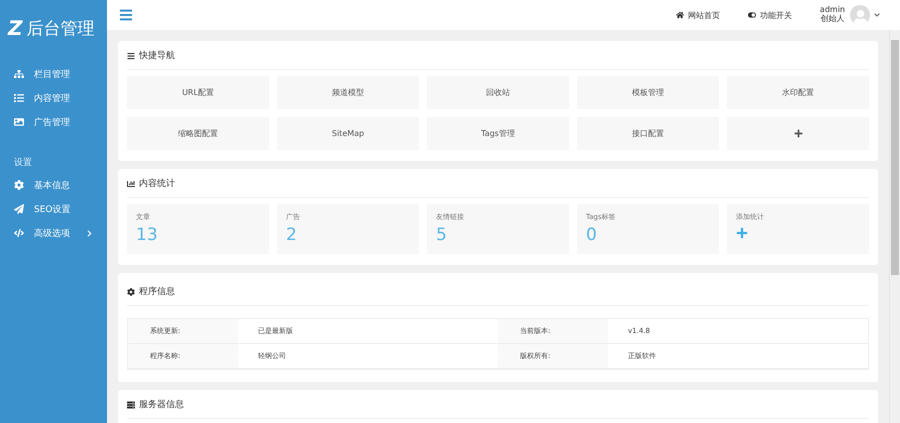 The image size is (900, 423). I want to click on quick-nav-button: 回收站, so click(498, 92).